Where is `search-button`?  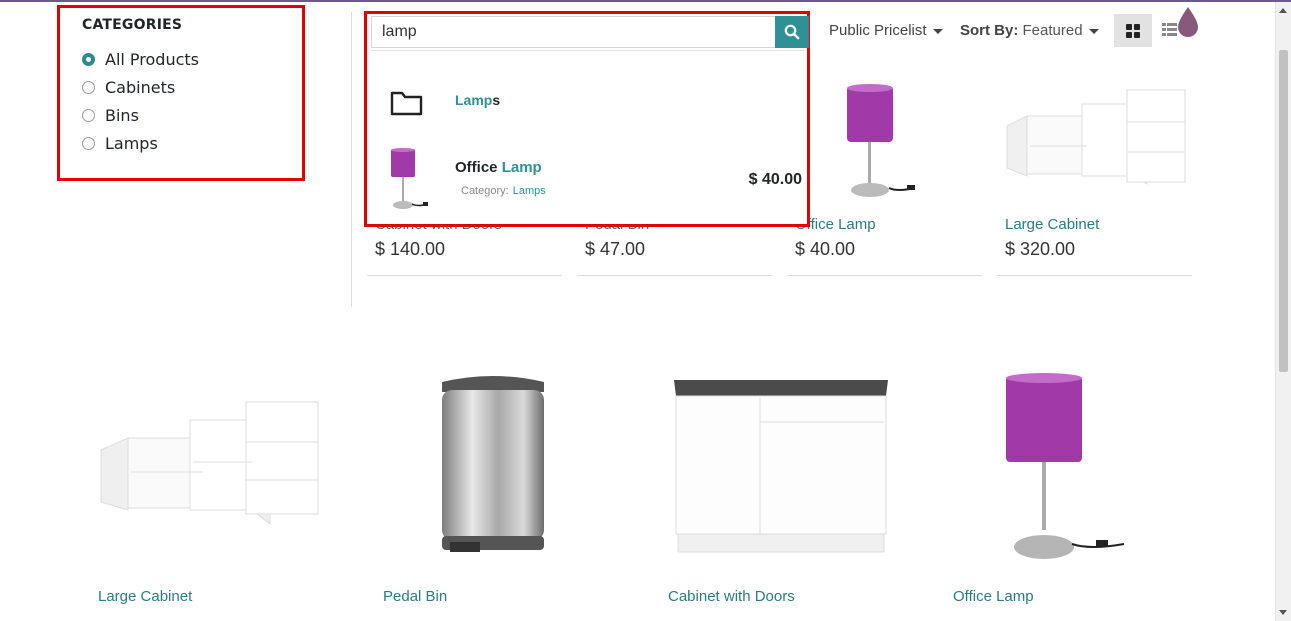 search-button is located at coordinates (792, 32).